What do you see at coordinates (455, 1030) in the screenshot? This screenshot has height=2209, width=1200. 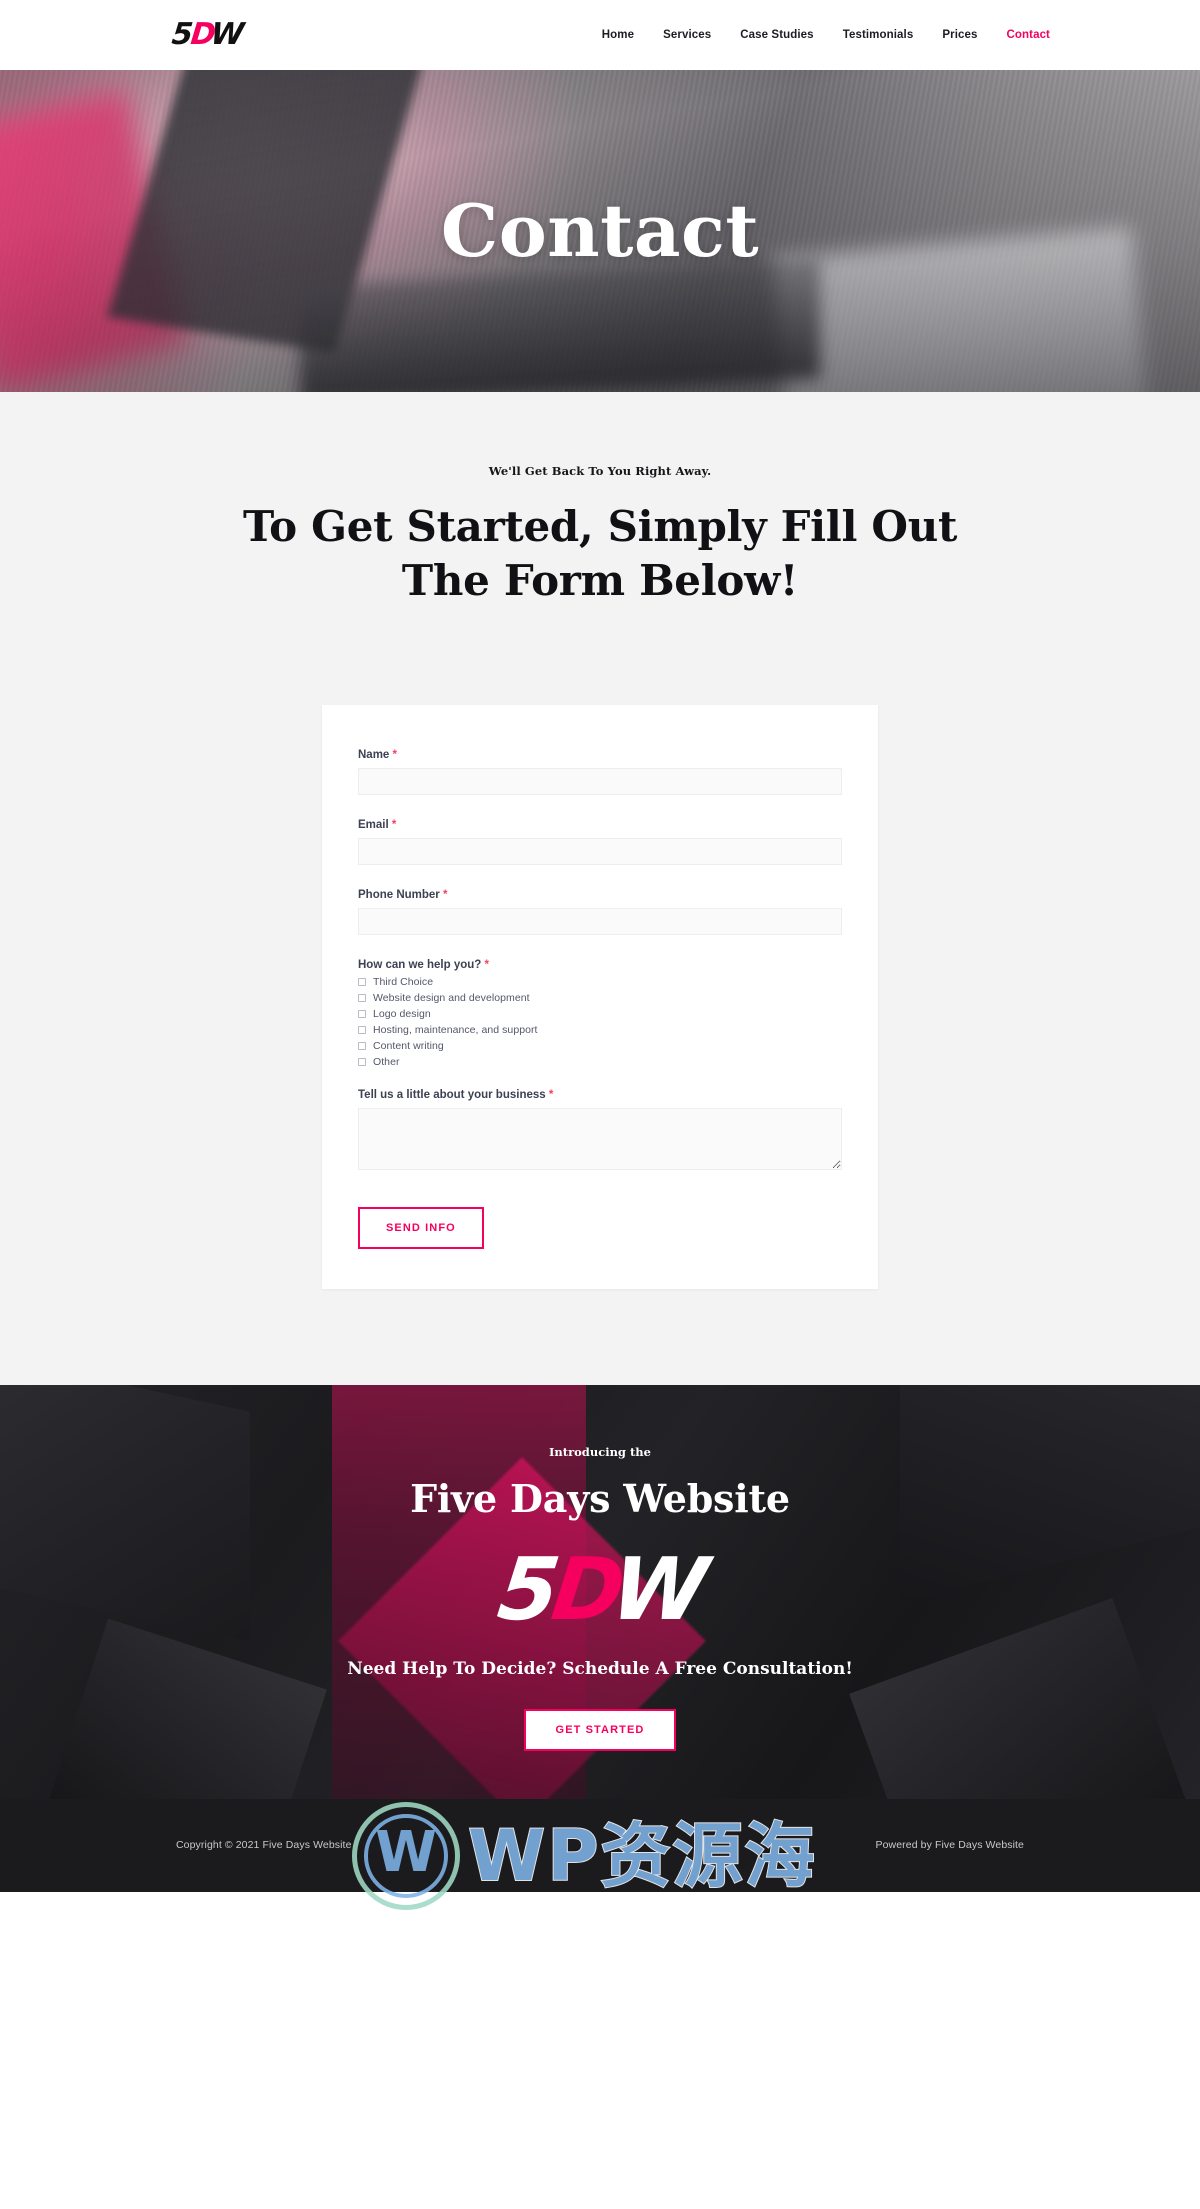 I see `checkbox-label: Hosting, maintenance, and support` at bounding box center [455, 1030].